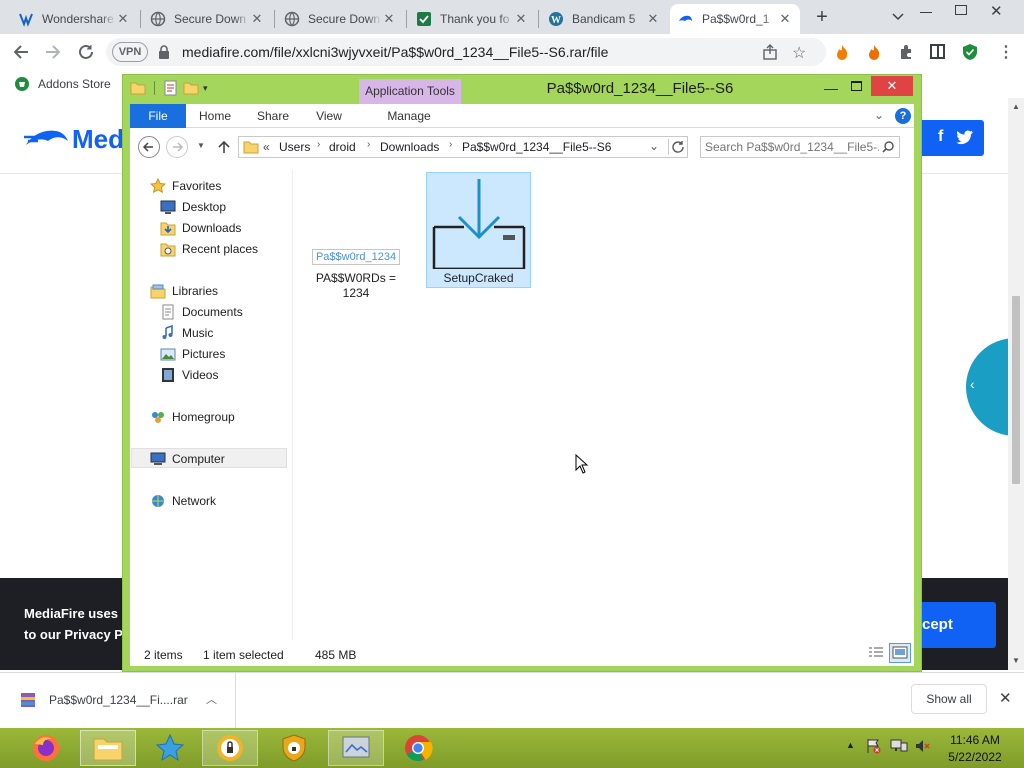 The image size is (1024, 768). I want to click on breadcrumb-droid: droid, so click(342, 147).